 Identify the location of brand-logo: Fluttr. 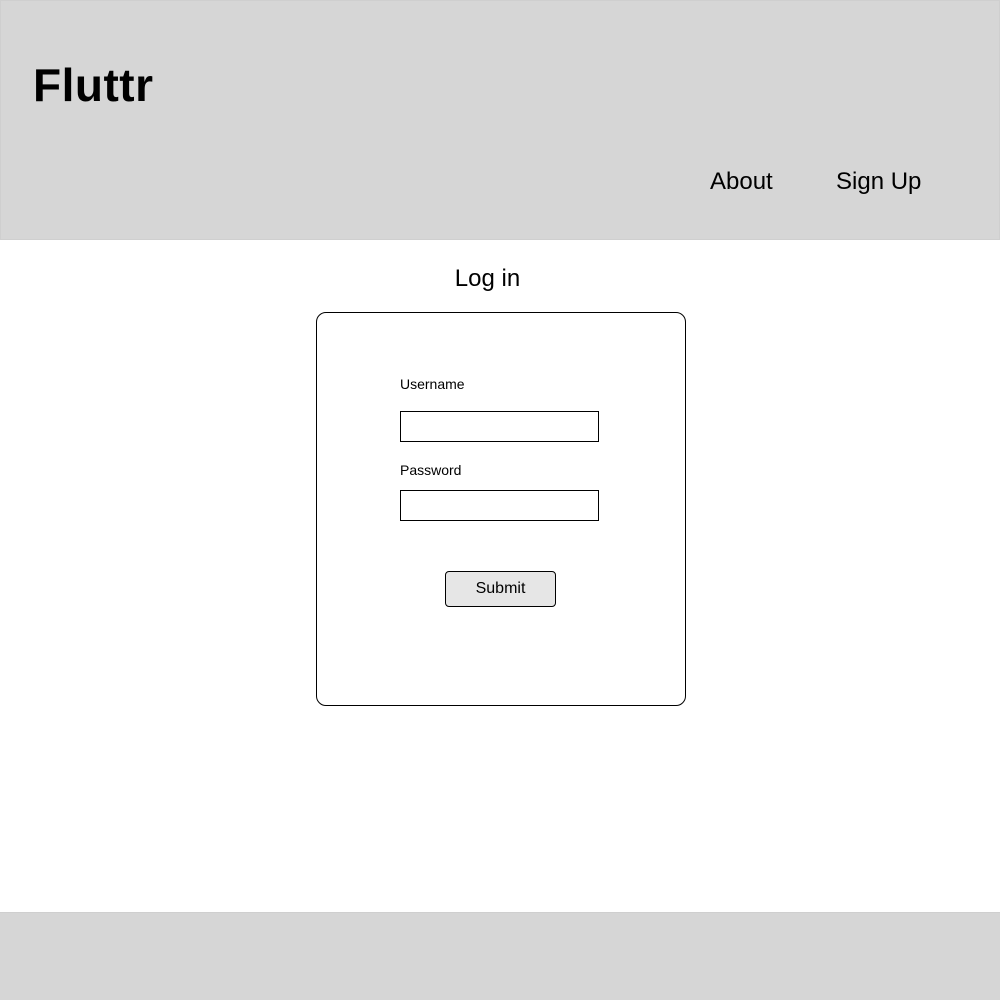
(93, 85).